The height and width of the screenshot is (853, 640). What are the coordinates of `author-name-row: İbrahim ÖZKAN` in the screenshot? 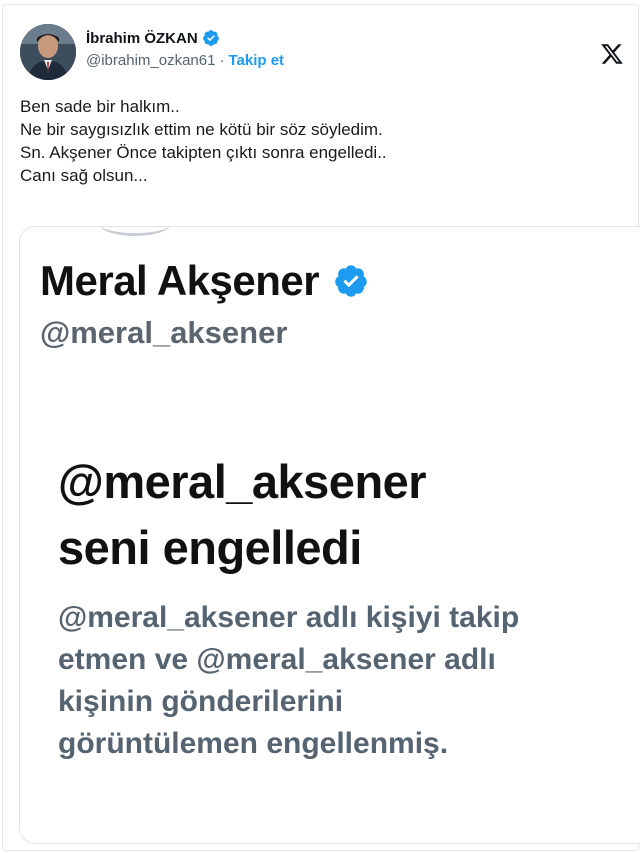 It's located at (185, 38).